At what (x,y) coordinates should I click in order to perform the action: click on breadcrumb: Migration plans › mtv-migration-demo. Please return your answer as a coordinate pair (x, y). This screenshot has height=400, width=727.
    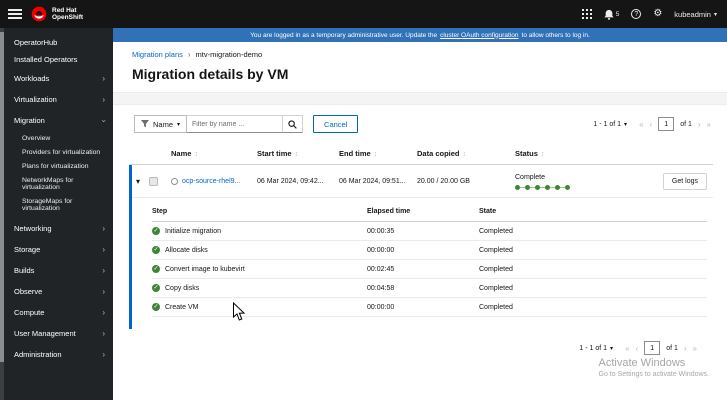
    Looking at the image, I should click on (429, 54).